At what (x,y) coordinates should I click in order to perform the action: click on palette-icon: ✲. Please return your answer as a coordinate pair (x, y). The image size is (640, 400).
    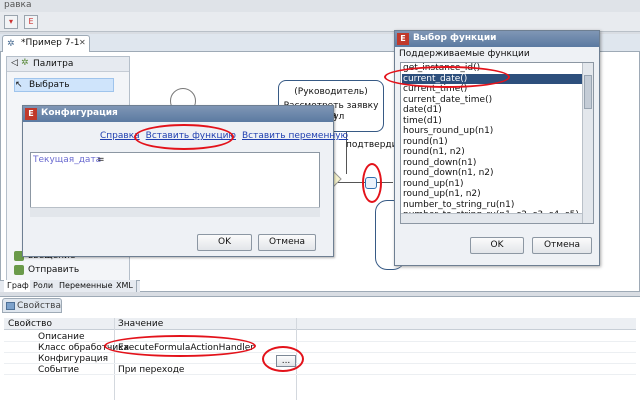
    Looking at the image, I should click on (25, 63).